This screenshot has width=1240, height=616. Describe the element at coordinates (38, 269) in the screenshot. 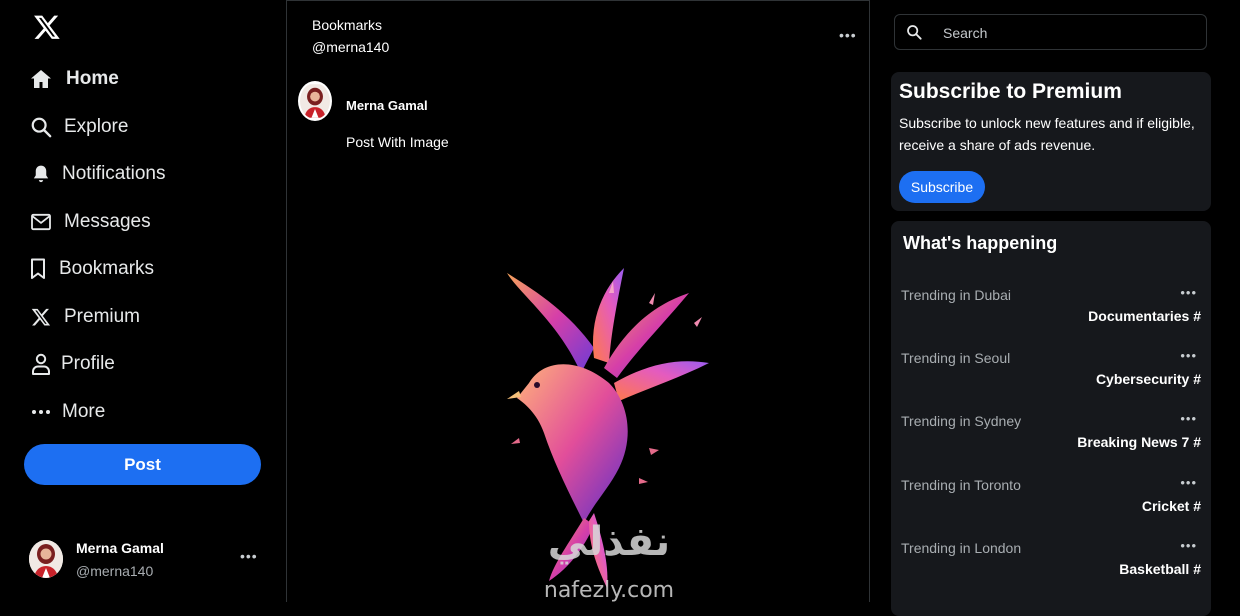

I see `bookmark-icon` at that location.